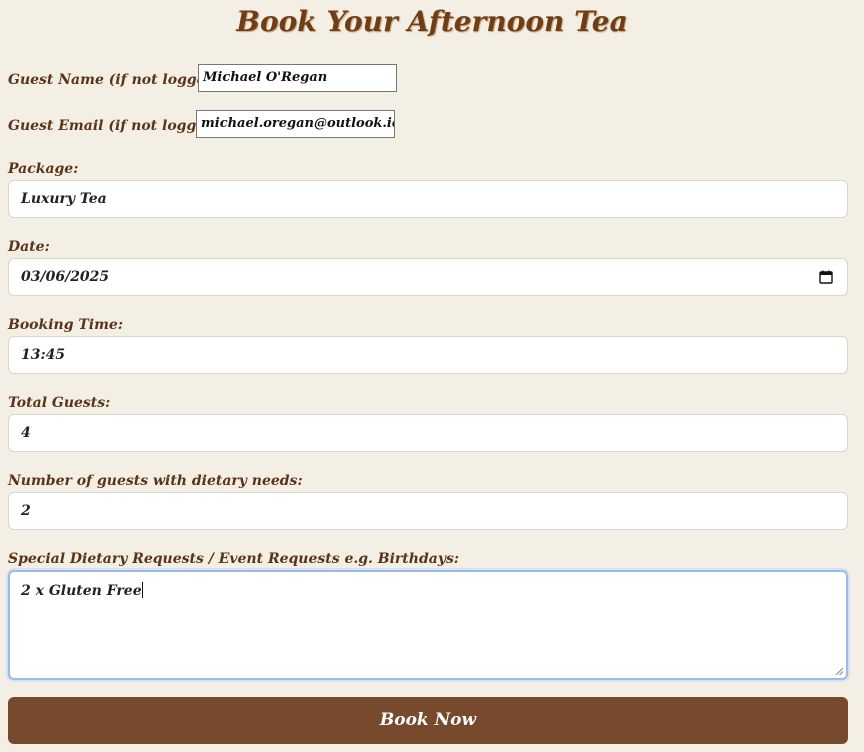 This screenshot has height=752, width=864. I want to click on booking-time-input: 13:45, so click(428, 355).